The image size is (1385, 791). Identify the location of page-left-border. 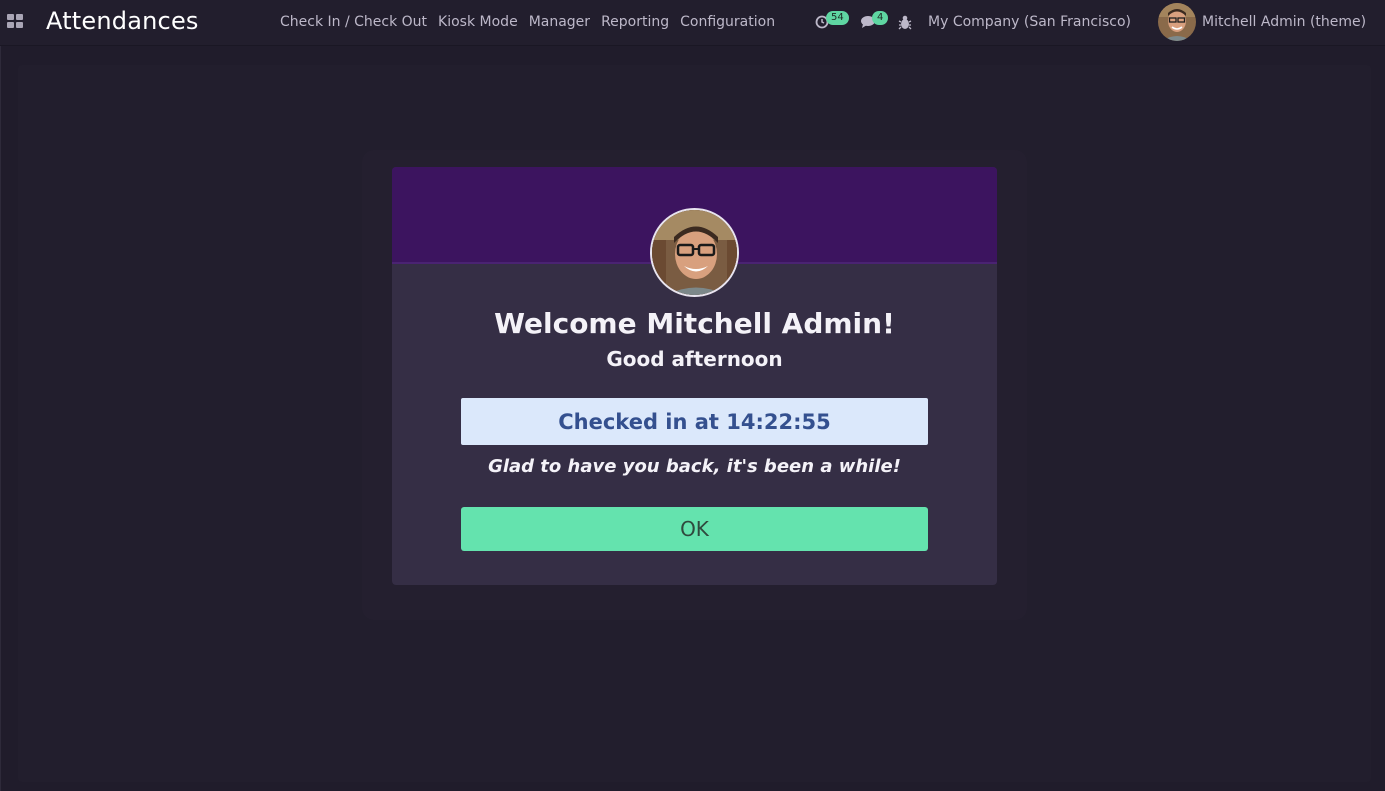
(0, 418).